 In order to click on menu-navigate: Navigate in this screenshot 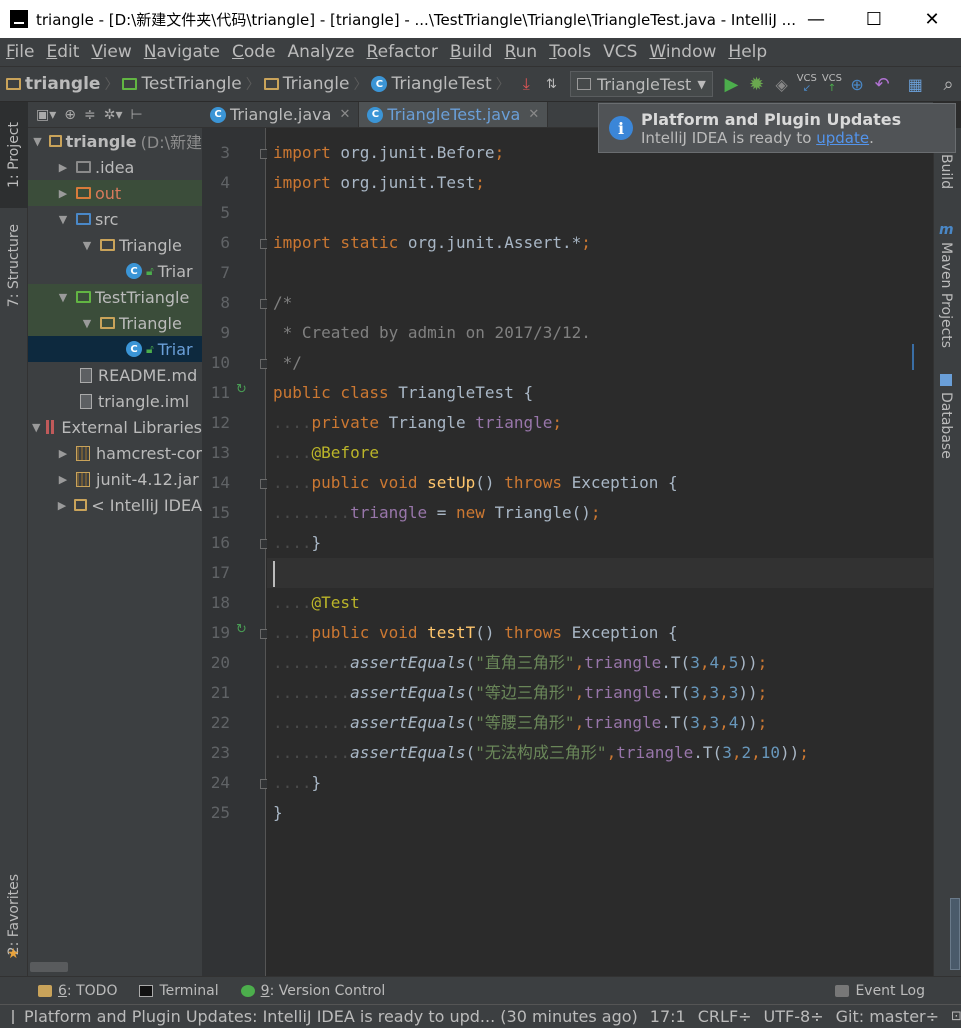, I will do `click(182, 52)`.